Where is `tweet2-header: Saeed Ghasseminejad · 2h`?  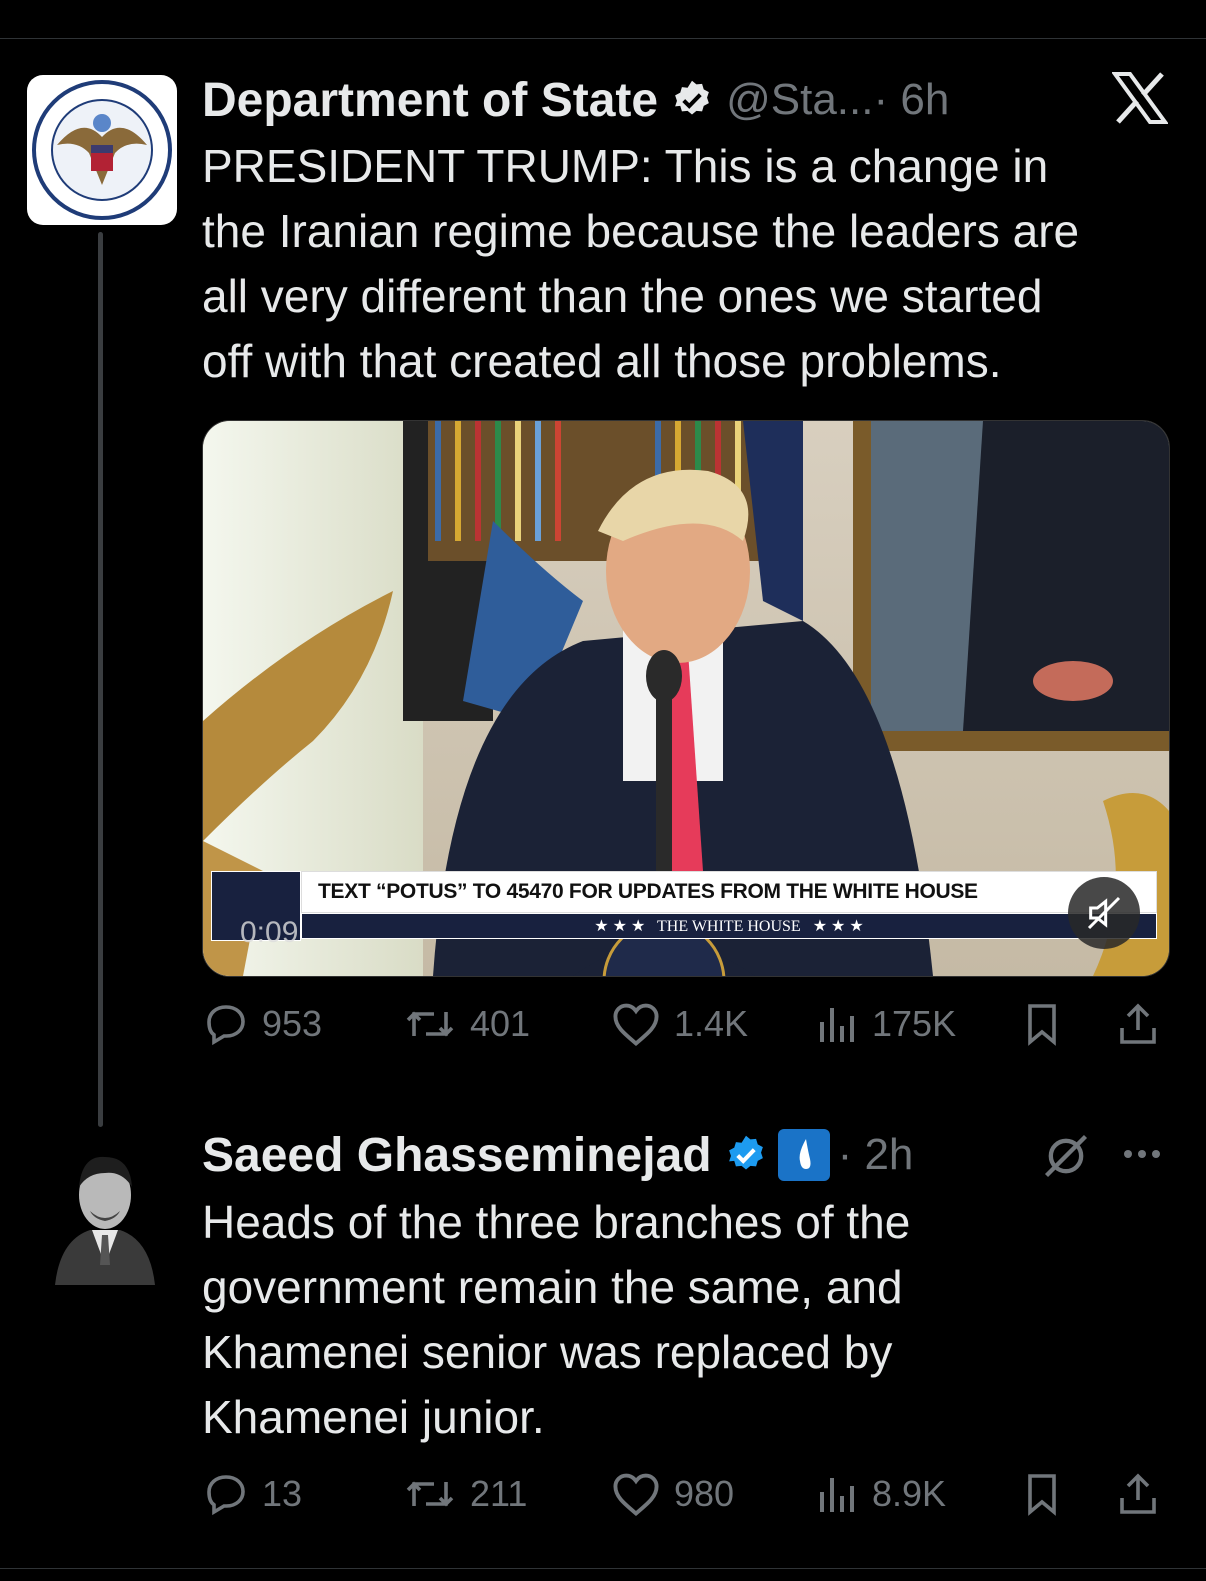 tweet2-header: Saeed Ghasseminejad · 2h is located at coordinates (557, 1155).